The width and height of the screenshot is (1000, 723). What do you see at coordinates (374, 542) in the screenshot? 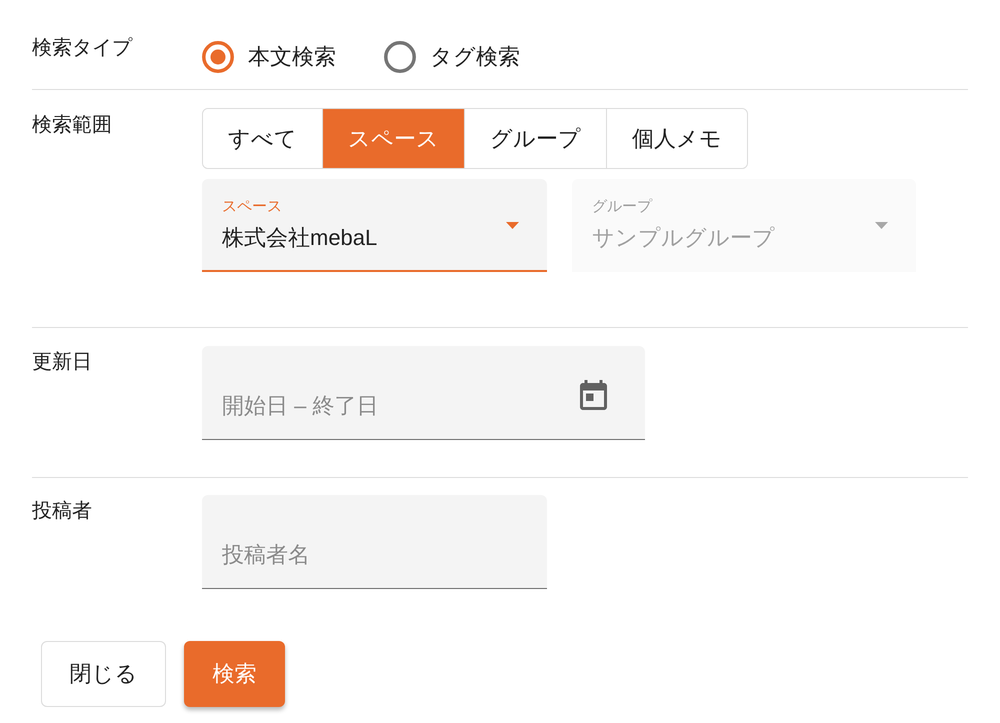
I see `text-field: 投稿者名` at bounding box center [374, 542].